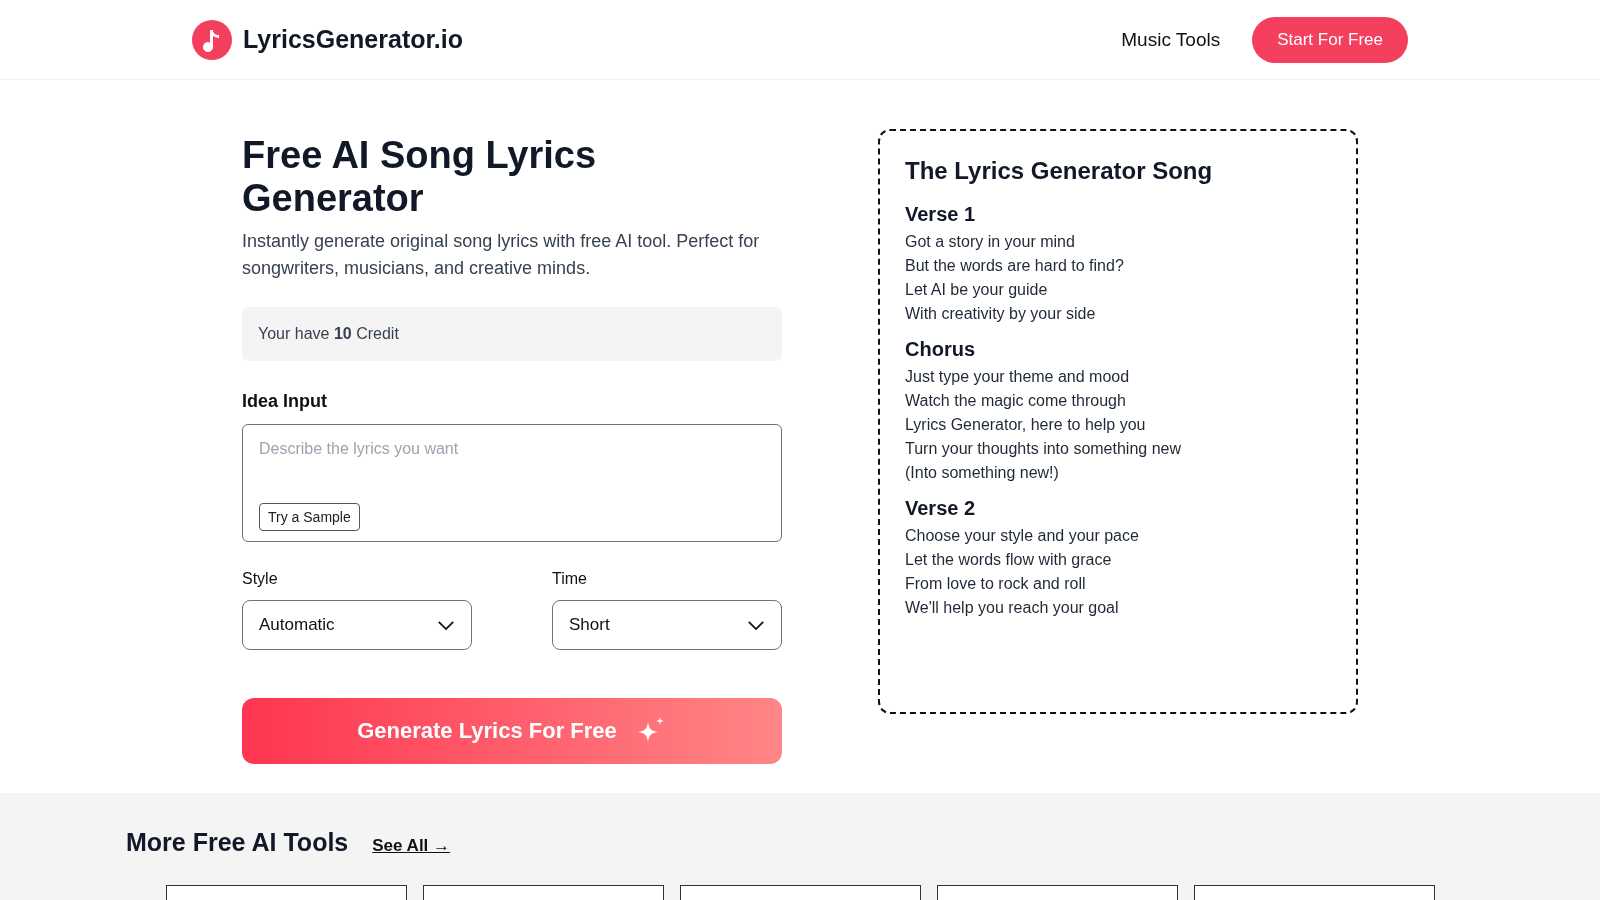 The width and height of the screenshot is (1600, 900). I want to click on music-note-logo-icon, so click(212, 39).